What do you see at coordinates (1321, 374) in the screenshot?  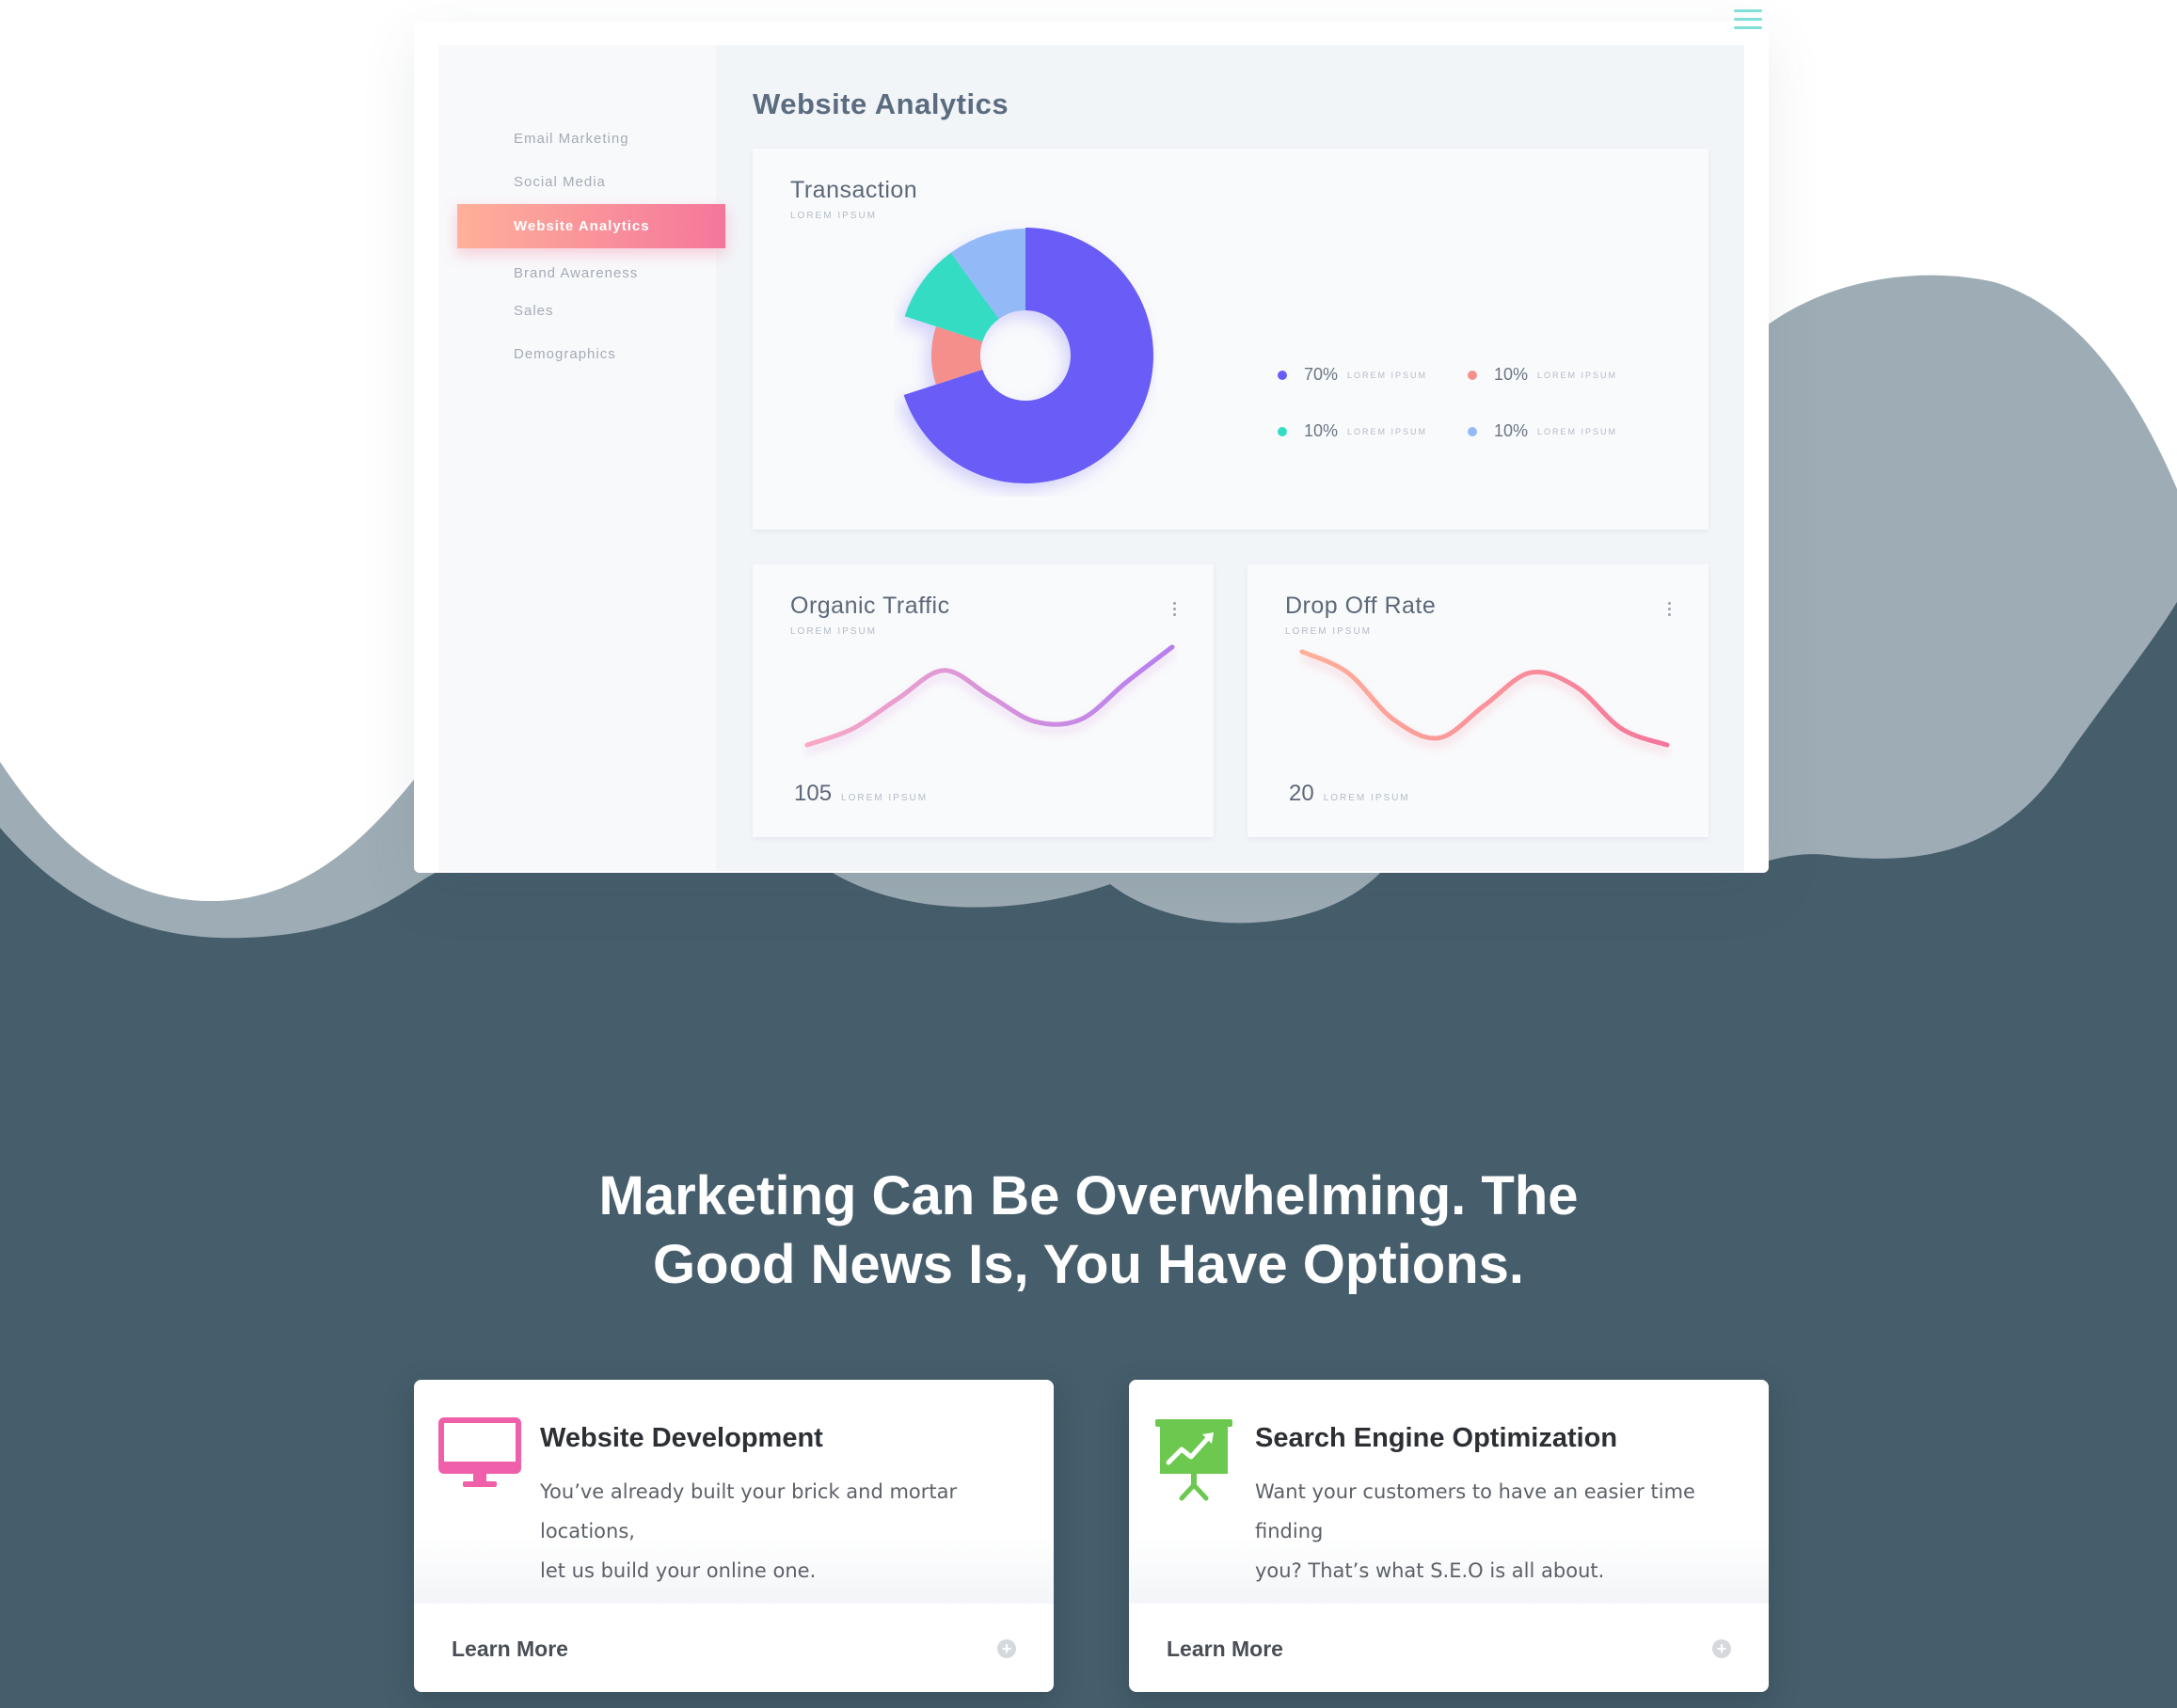 I see `legend-percent: 70%` at bounding box center [1321, 374].